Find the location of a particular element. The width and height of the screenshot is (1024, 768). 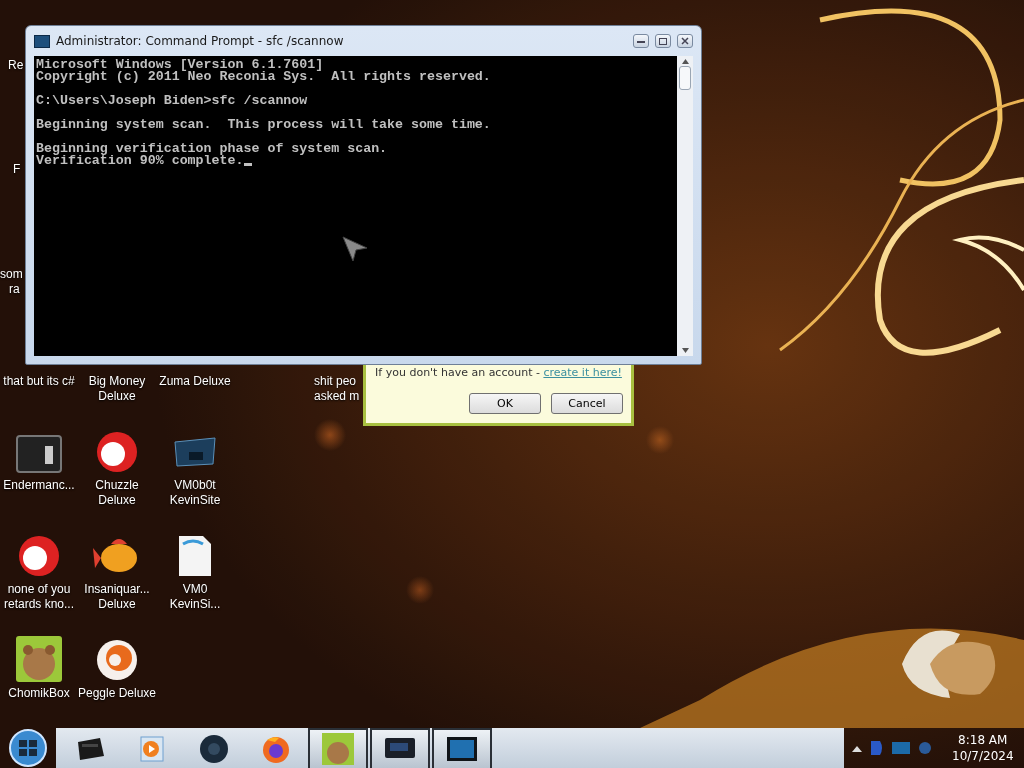

show-hidden-icons-icon is located at coordinates (857, 748).